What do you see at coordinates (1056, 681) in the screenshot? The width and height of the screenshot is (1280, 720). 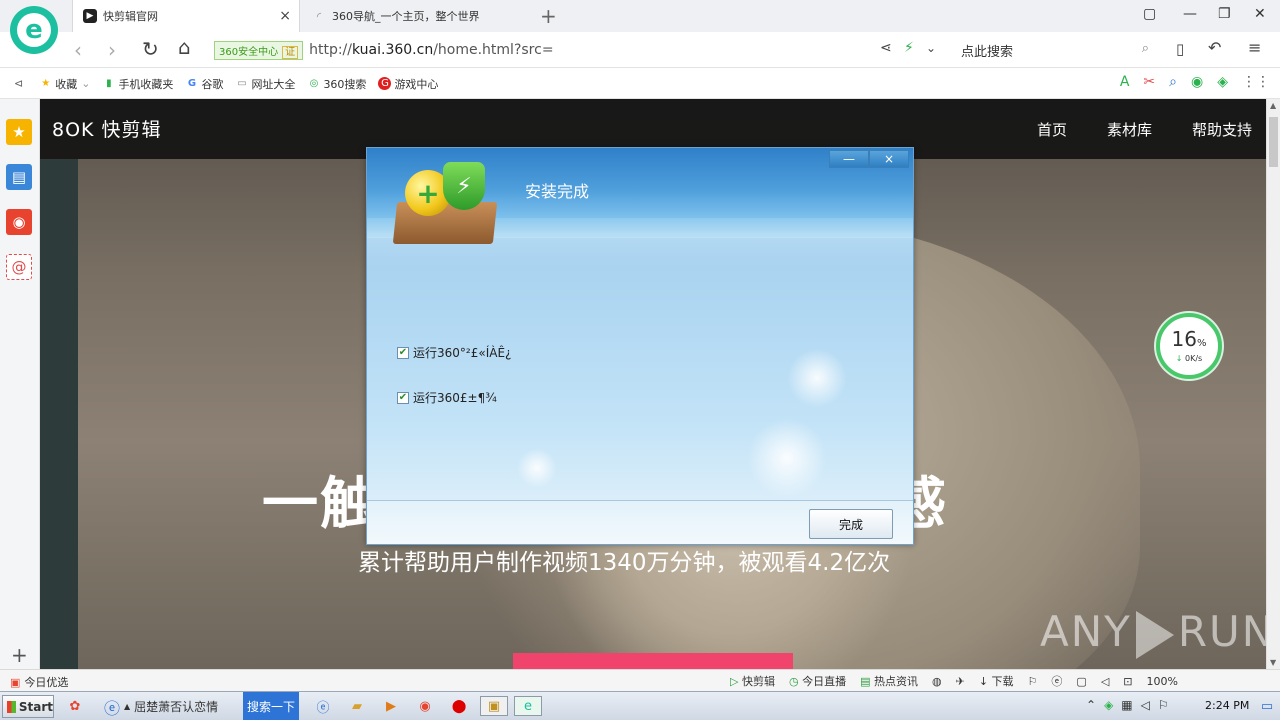 I see `ie-mode-icon: ⓔ` at bounding box center [1056, 681].